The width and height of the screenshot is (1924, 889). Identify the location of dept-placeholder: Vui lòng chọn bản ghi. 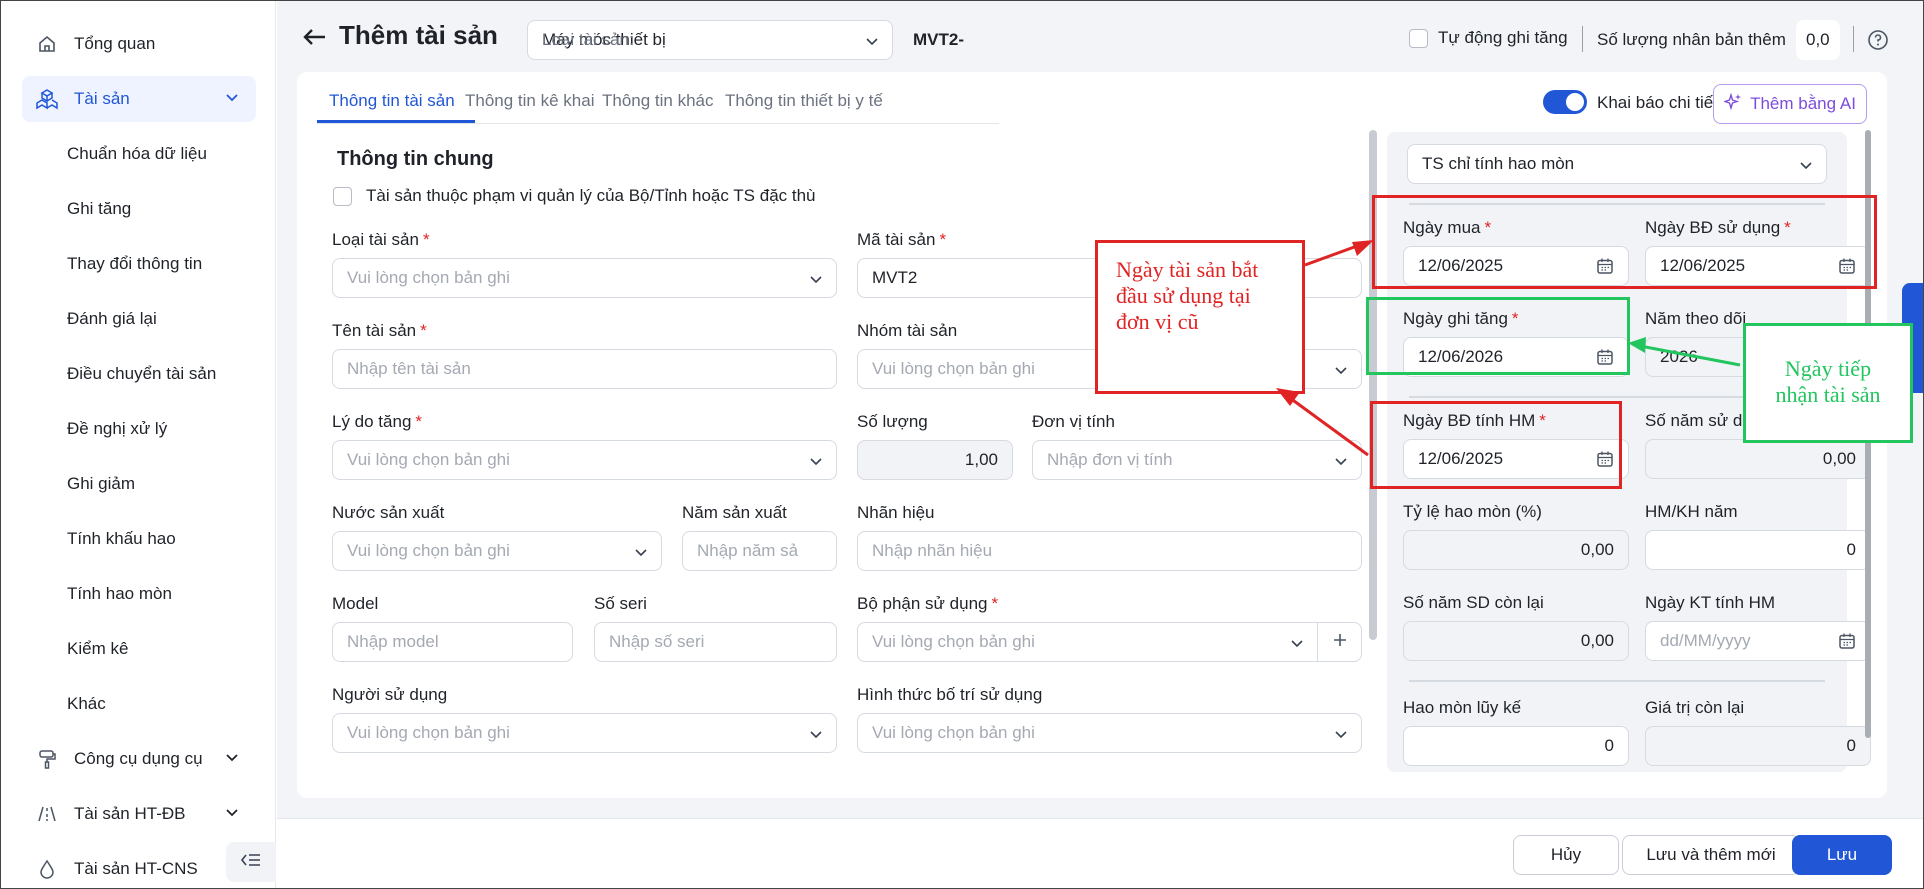
(953, 641).